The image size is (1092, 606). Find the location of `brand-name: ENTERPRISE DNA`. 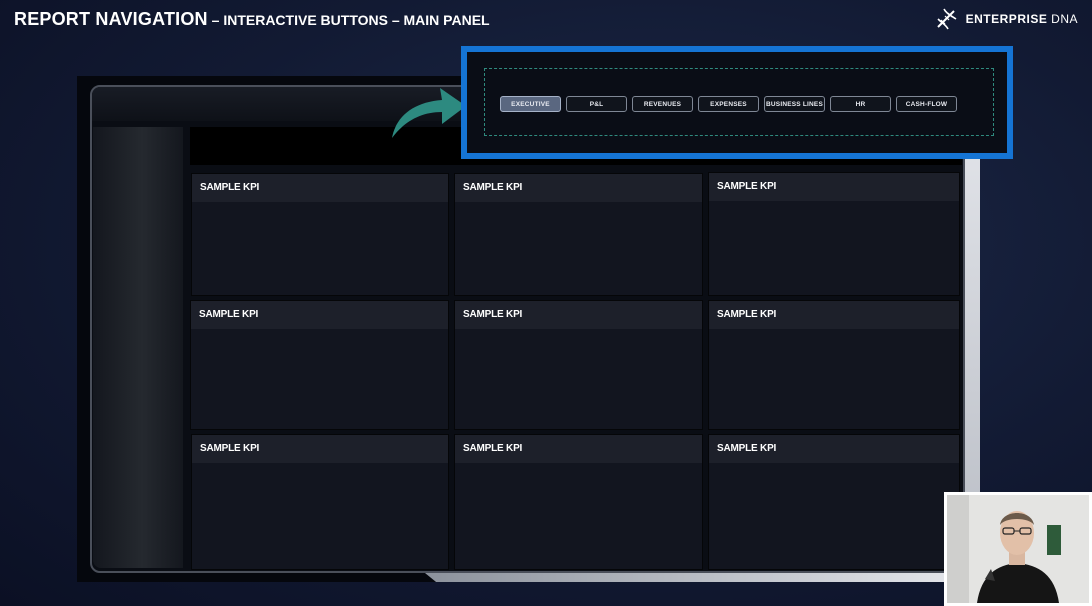

brand-name: ENTERPRISE DNA is located at coordinates (1021, 19).